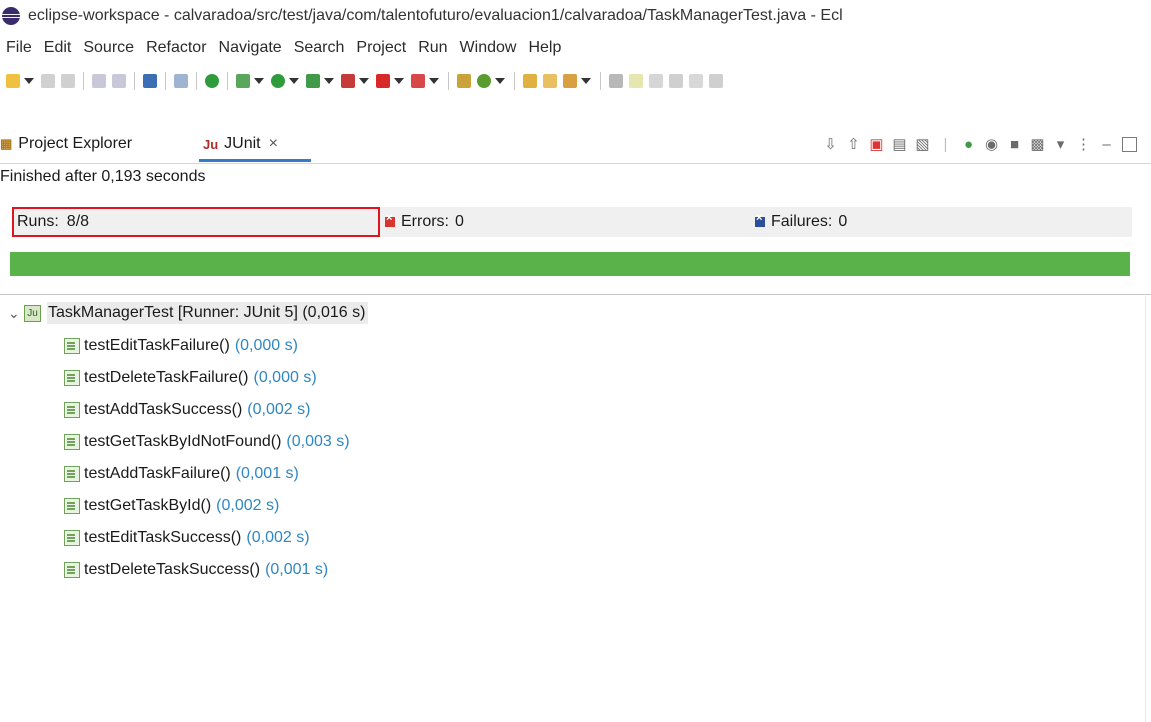 This screenshot has width=1151, height=722. What do you see at coordinates (500, 81) in the screenshot?
I see `new-class-dropdown-icon` at bounding box center [500, 81].